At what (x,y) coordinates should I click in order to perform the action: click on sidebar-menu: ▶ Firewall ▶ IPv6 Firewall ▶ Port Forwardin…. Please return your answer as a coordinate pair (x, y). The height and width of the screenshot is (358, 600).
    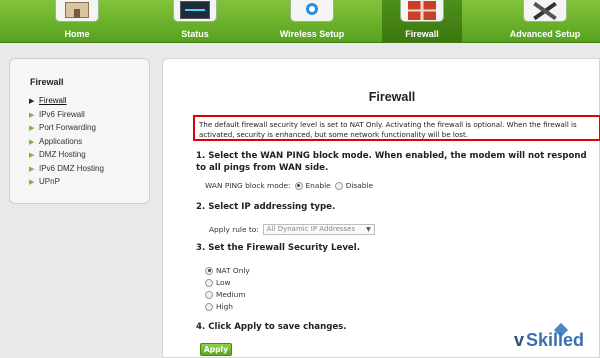
    Looking at the image, I should click on (66, 143).